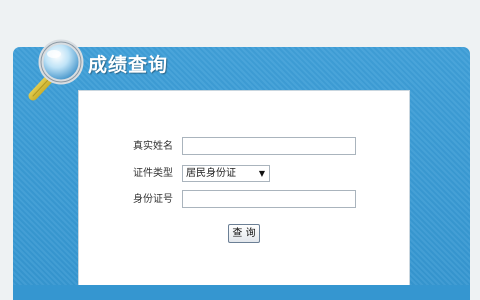 This screenshot has width=480, height=300. I want to click on id-number-row: 身份证号, so click(244, 200).